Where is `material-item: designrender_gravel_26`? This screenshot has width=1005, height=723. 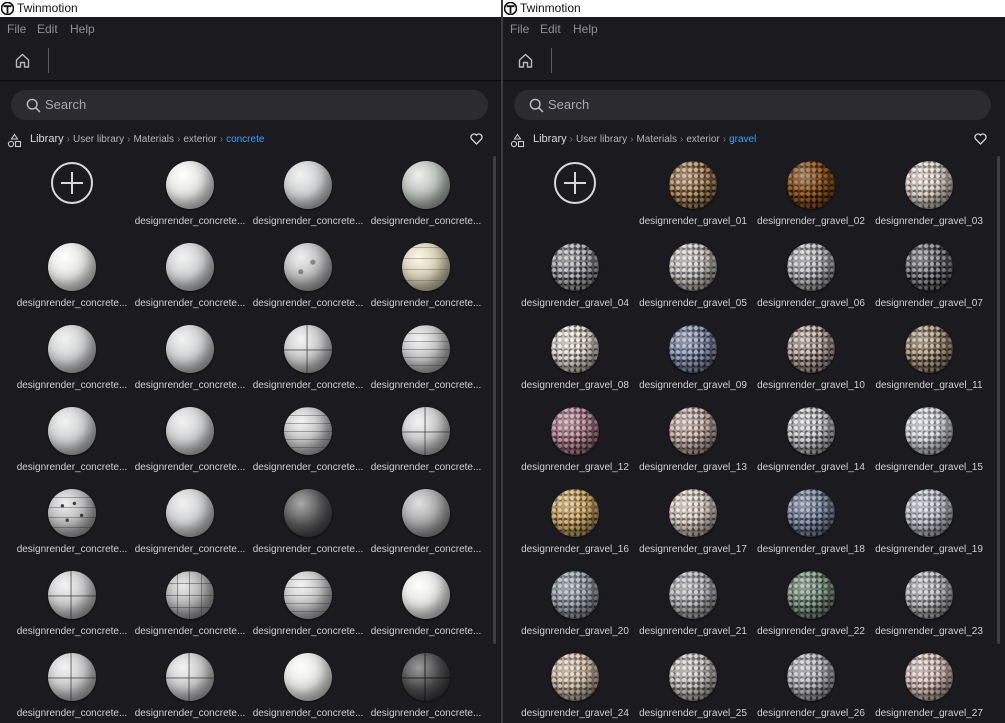
material-item: designrender_gravel_26 is located at coordinates (811, 687).